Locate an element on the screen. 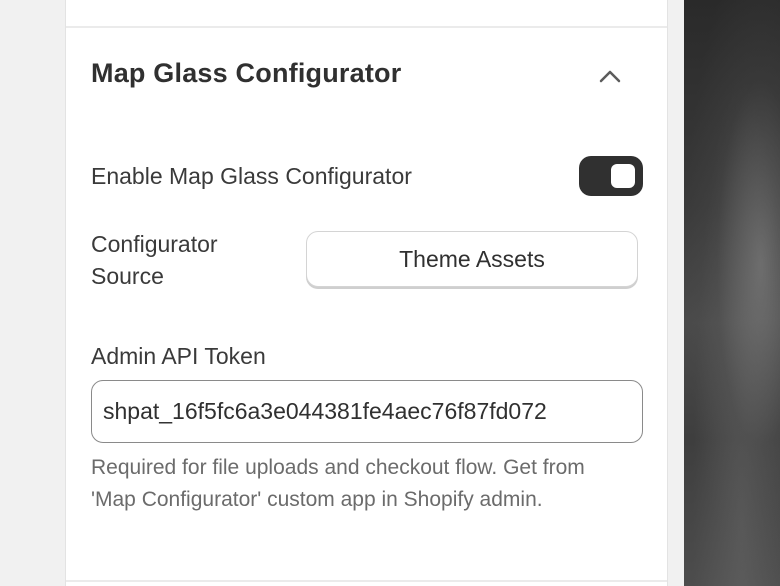  left-gutter is located at coordinates (33, 293).